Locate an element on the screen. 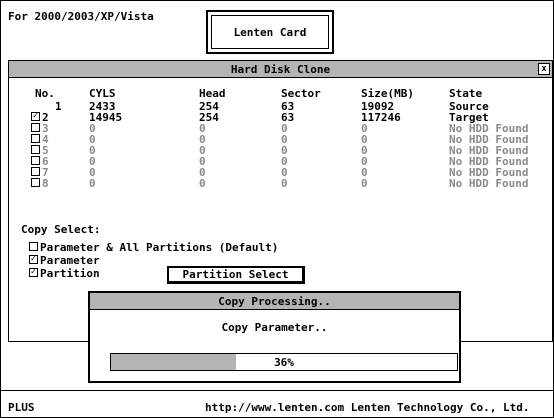 Image resolution: width=554 pixels, height=418 pixels. disk-sector: 0 is located at coordinates (284, 183).